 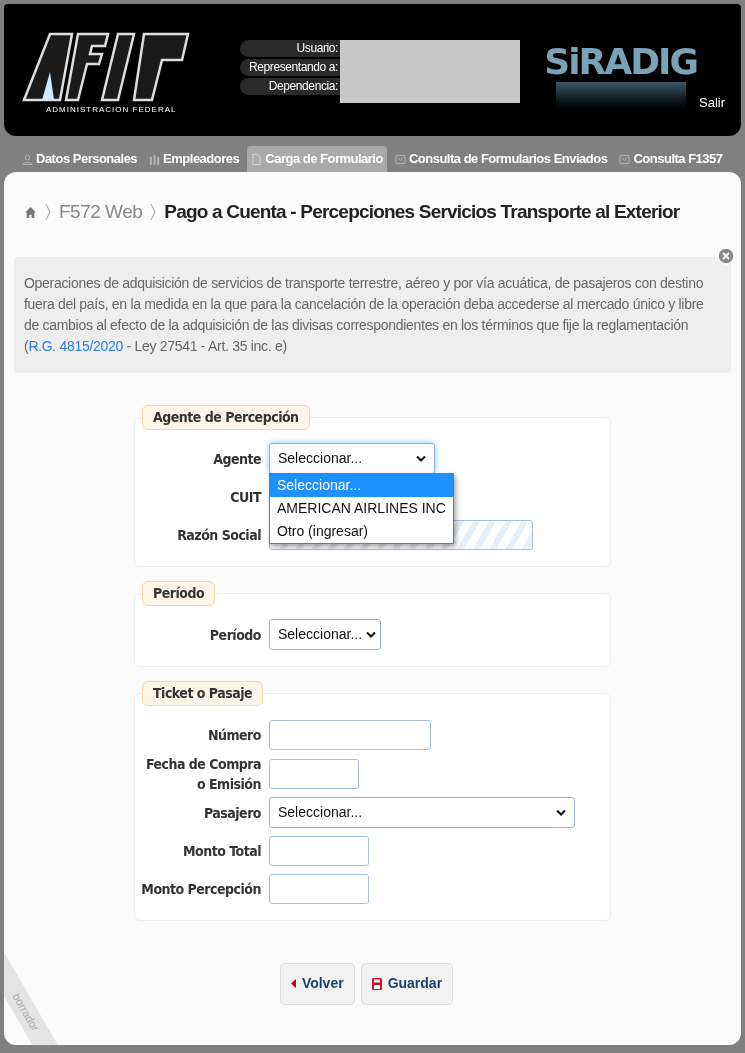 I want to click on page-title: Pago a Cuenta - Percepciones Servicios Transporte al Exterior, so click(x=422, y=212).